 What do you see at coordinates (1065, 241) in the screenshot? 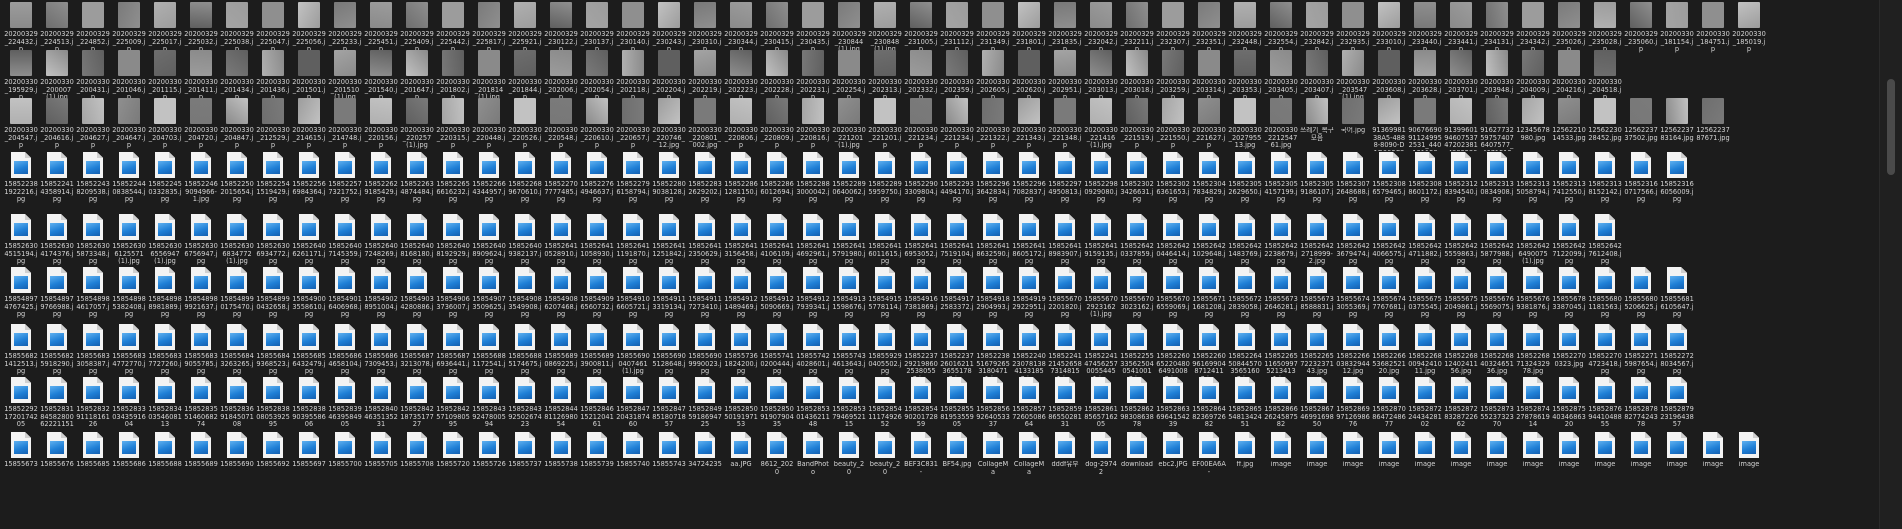
I see `file-item: 158526418983907.jpg` at bounding box center [1065, 241].